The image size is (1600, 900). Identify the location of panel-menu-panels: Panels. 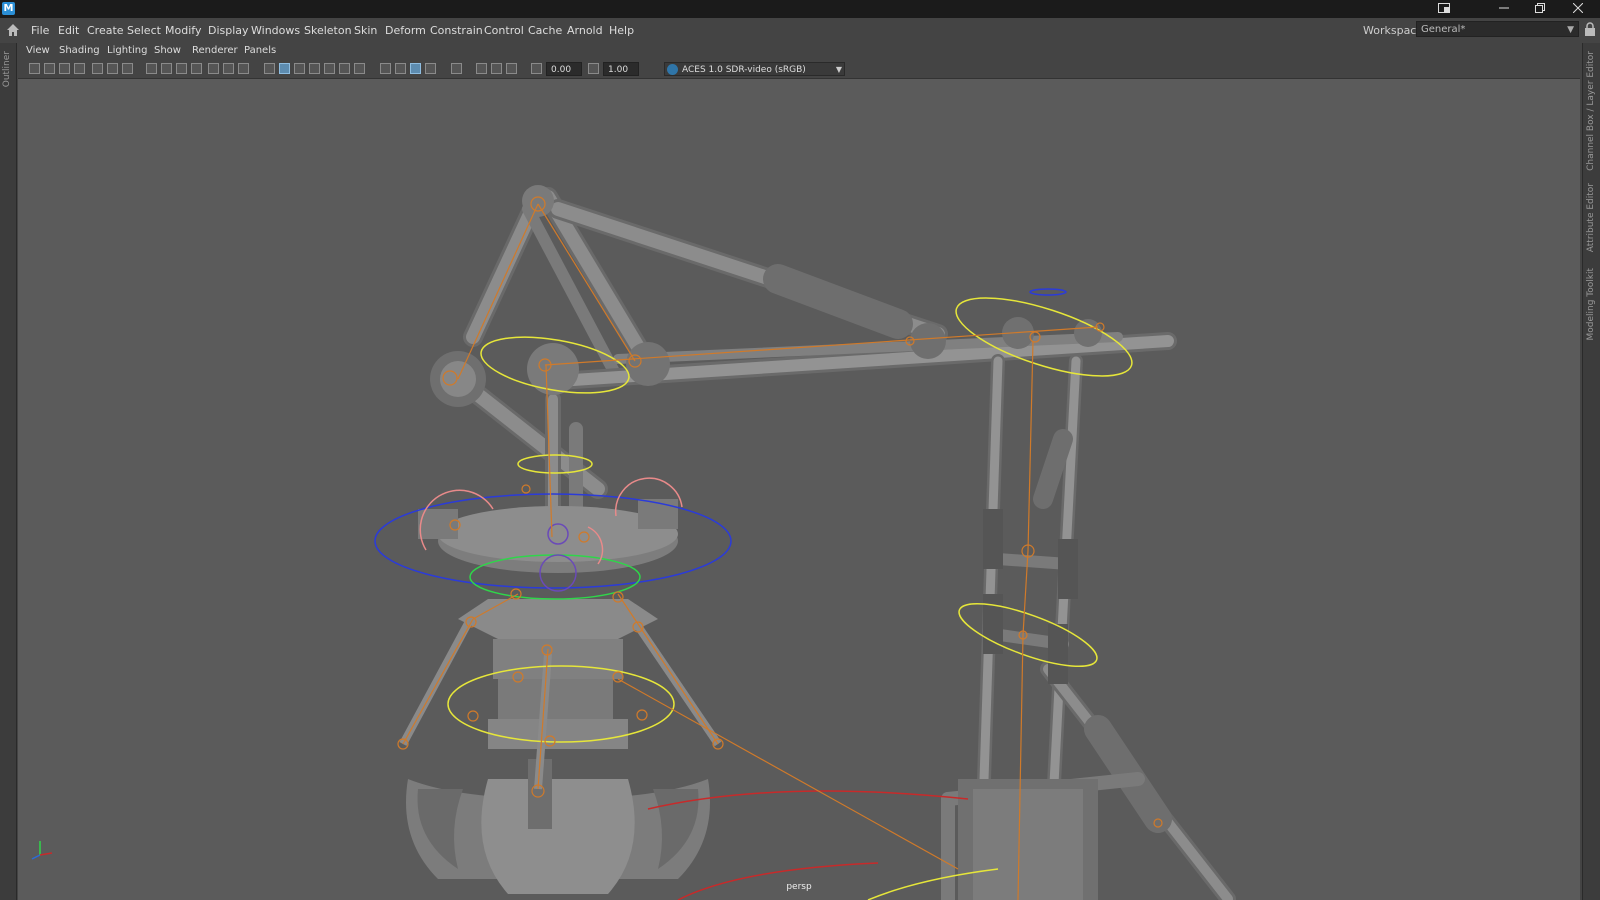
(260, 50).